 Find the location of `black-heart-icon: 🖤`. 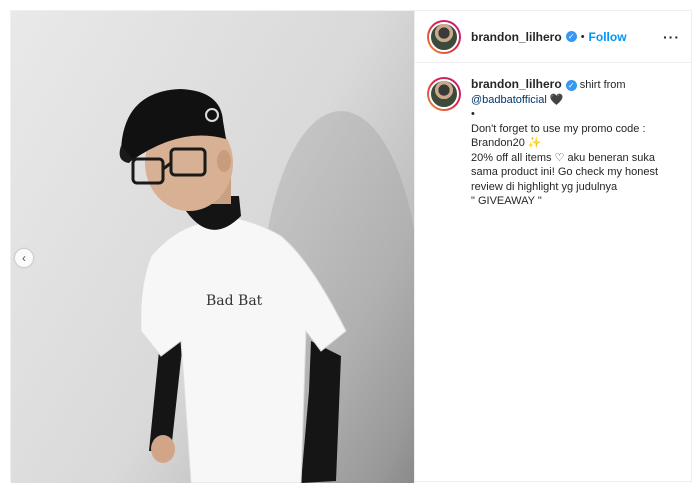

black-heart-icon: 🖤 is located at coordinates (556, 99).